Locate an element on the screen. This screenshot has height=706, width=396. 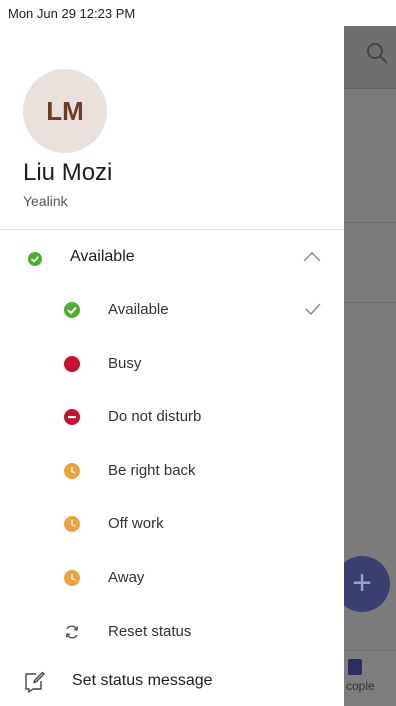
status-option-busy: Busy is located at coordinates (172, 364).